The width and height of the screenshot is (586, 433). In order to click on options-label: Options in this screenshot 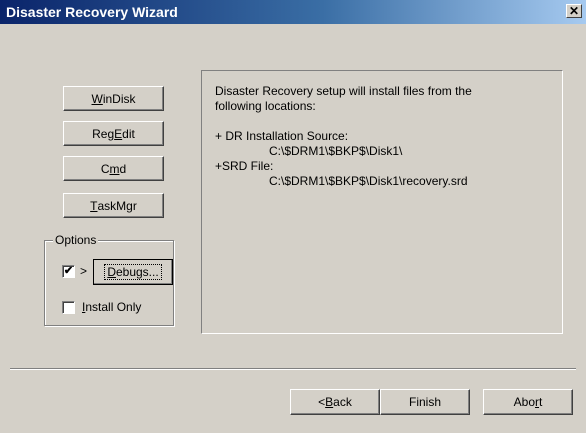, I will do `click(76, 240)`.